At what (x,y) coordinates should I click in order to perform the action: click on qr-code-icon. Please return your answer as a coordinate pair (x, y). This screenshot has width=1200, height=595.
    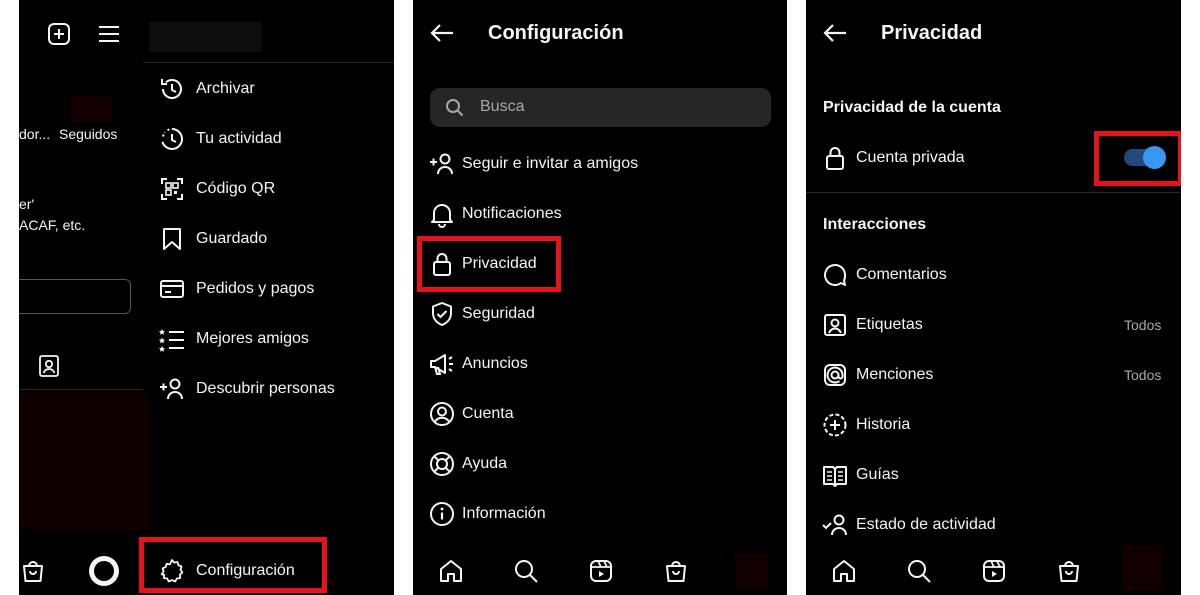
    Looking at the image, I should click on (172, 189).